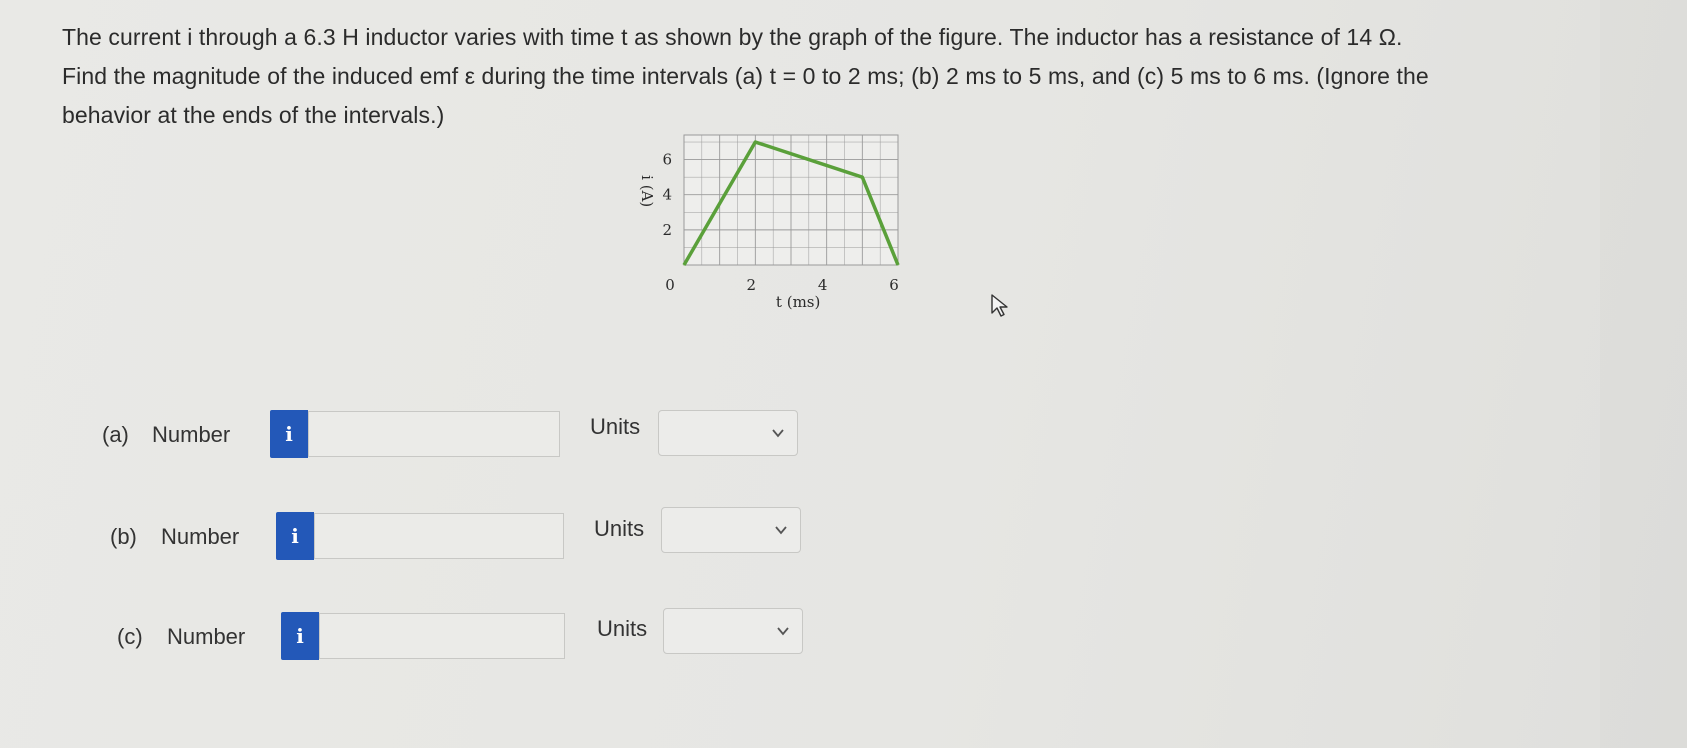 The image size is (1687, 748). Describe the element at coordinates (798, 302) in the screenshot. I see `x-axis-label: t (ms)` at that location.